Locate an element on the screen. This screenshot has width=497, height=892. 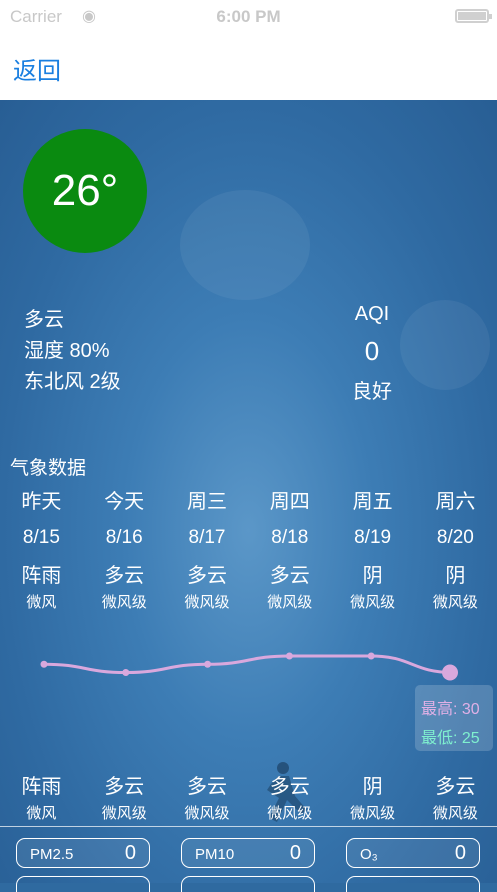
day-wind: 微风 is located at coordinates (41, 602).